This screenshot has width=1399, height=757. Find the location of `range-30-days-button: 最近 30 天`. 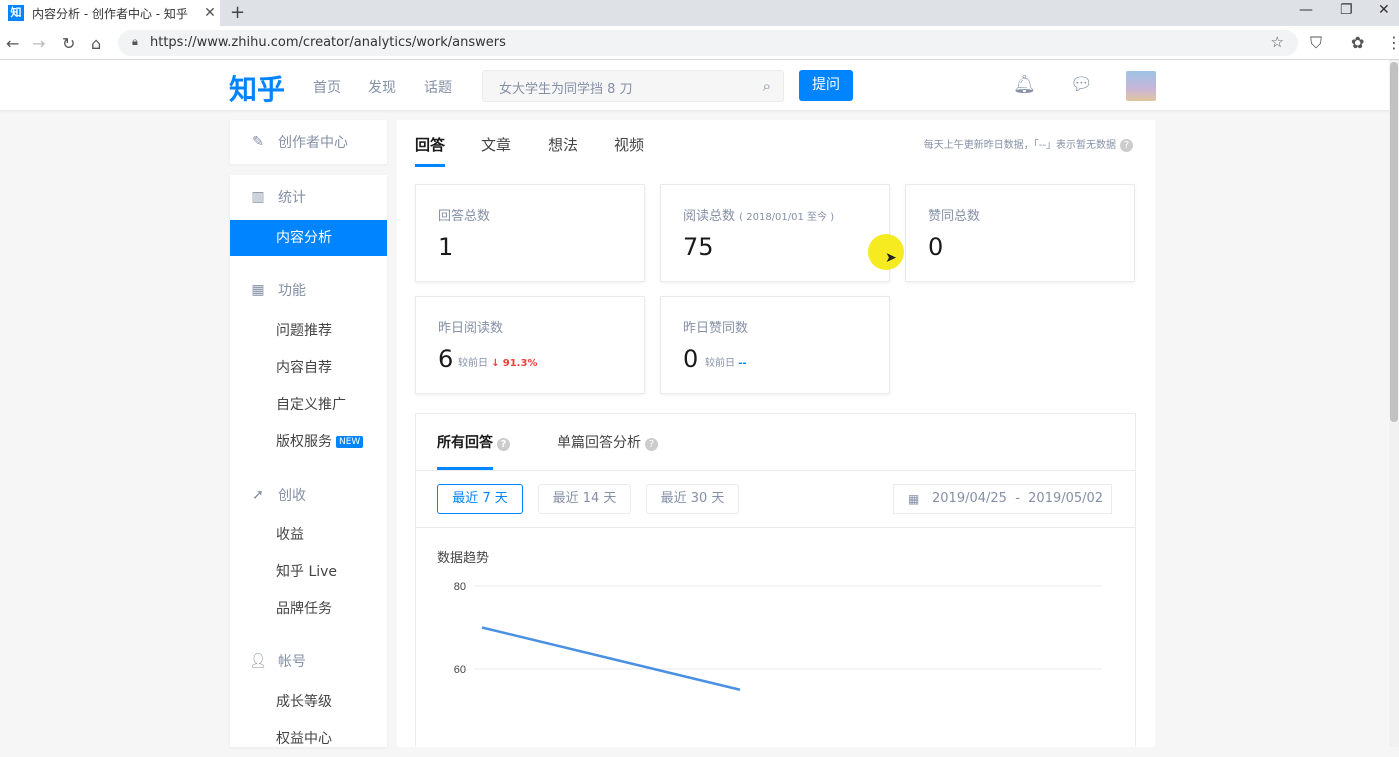

range-30-days-button: 最近 30 天 is located at coordinates (692, 499).